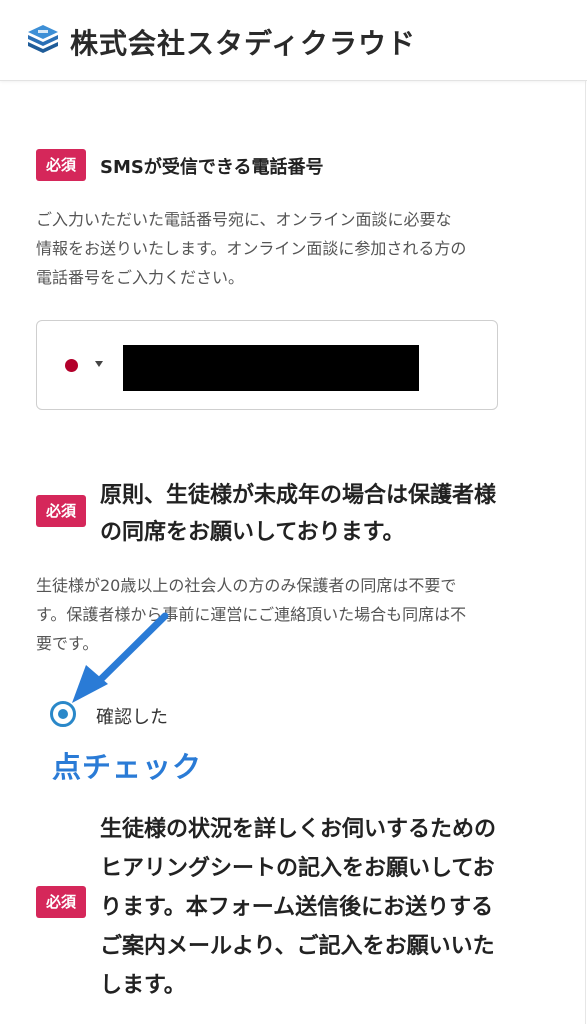 This screenshot has width=587, height=1024. Describe the element at coordinates (127, 767) in the screenshot. I see `annotation-text: 点チェック` at that location.